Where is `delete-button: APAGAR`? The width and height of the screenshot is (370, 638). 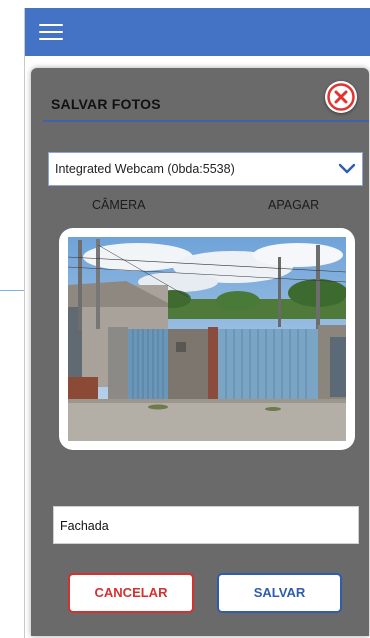
delete-button: APAGAR is located at coordinates (293, 205).